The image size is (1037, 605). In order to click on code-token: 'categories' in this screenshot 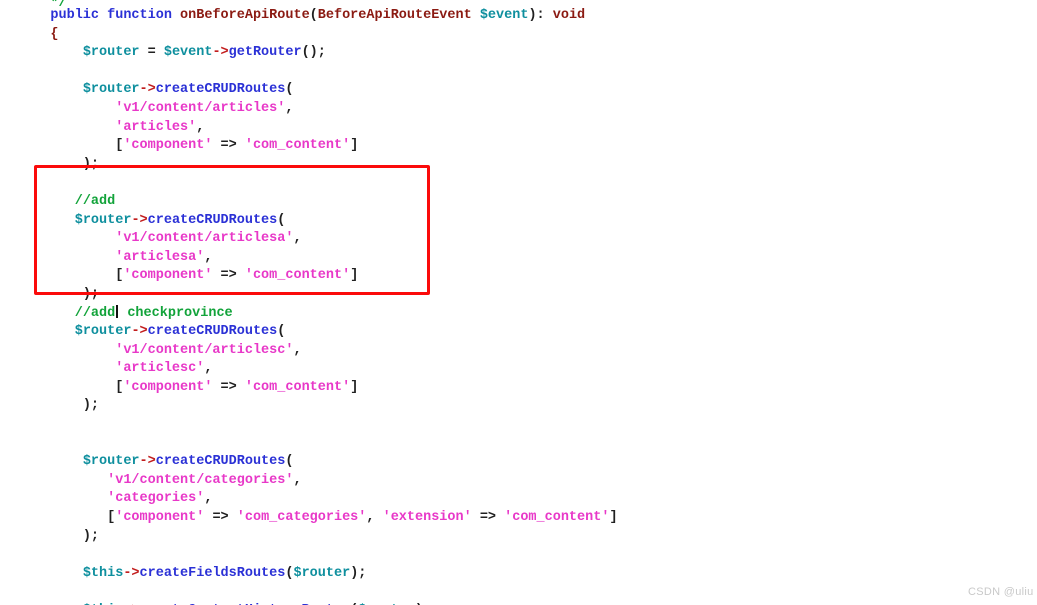, I will do `click(156, 499)`.